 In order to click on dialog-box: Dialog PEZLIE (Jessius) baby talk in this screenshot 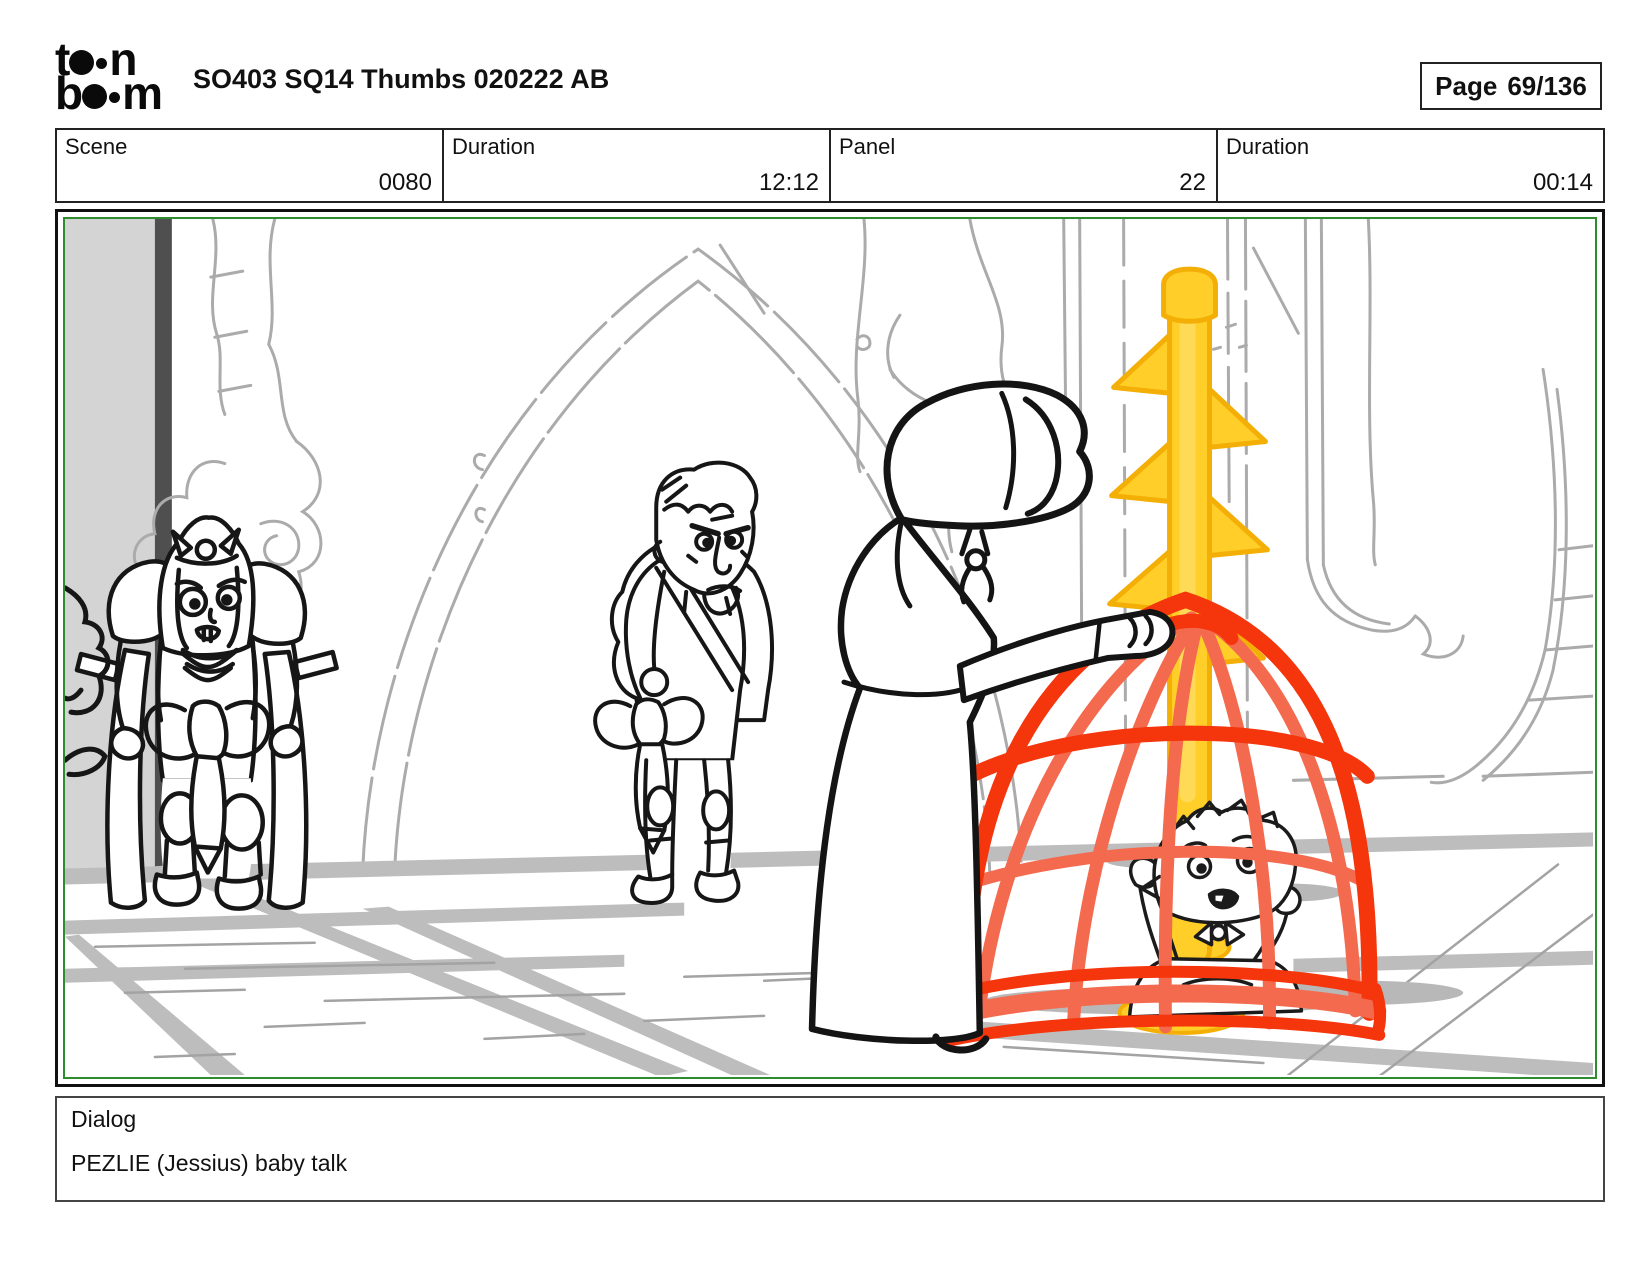, I will do `click(830, 1149)`.